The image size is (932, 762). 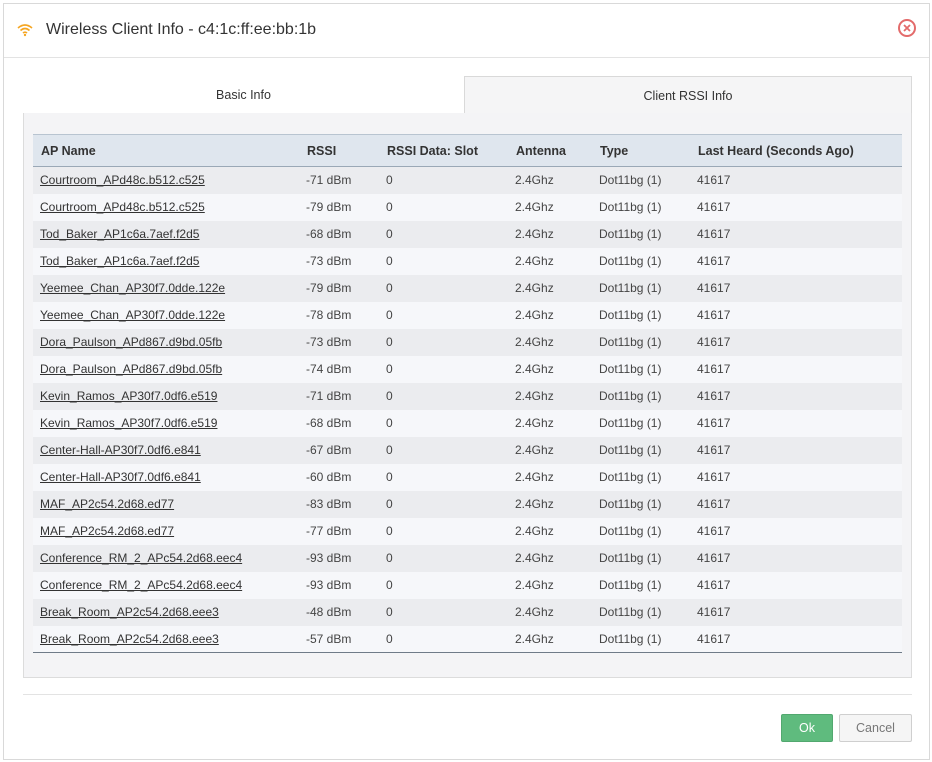 I want to click on close-icon, so click(x=907, y=28).